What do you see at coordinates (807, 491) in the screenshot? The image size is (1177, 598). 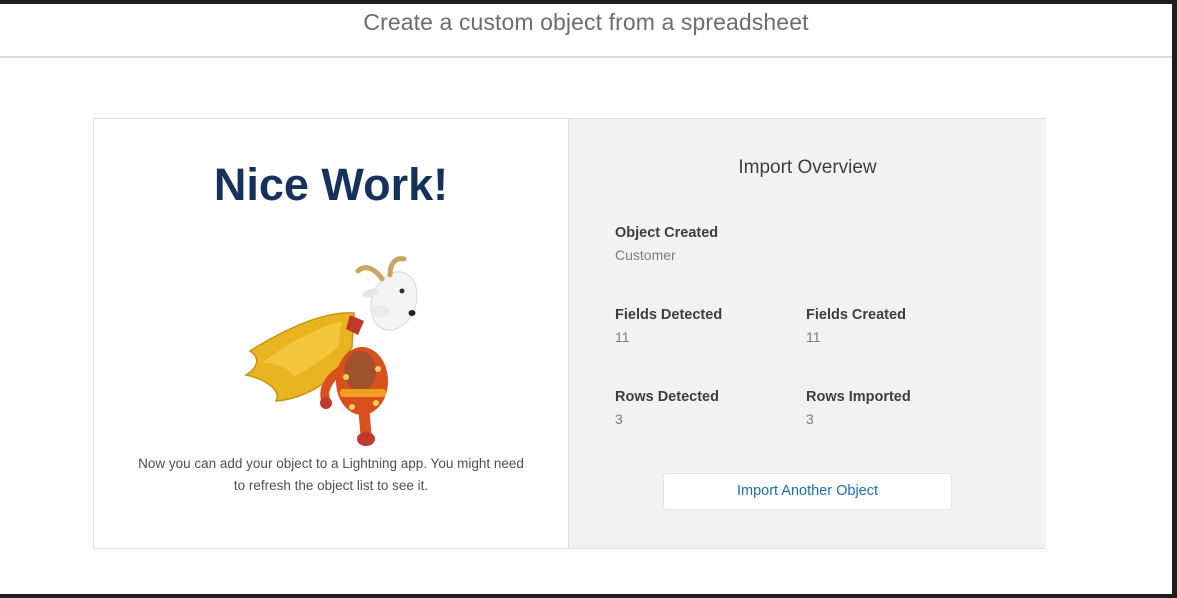 I see `import-another-object-button: Import Another Object` at bounding box center [807, 491].